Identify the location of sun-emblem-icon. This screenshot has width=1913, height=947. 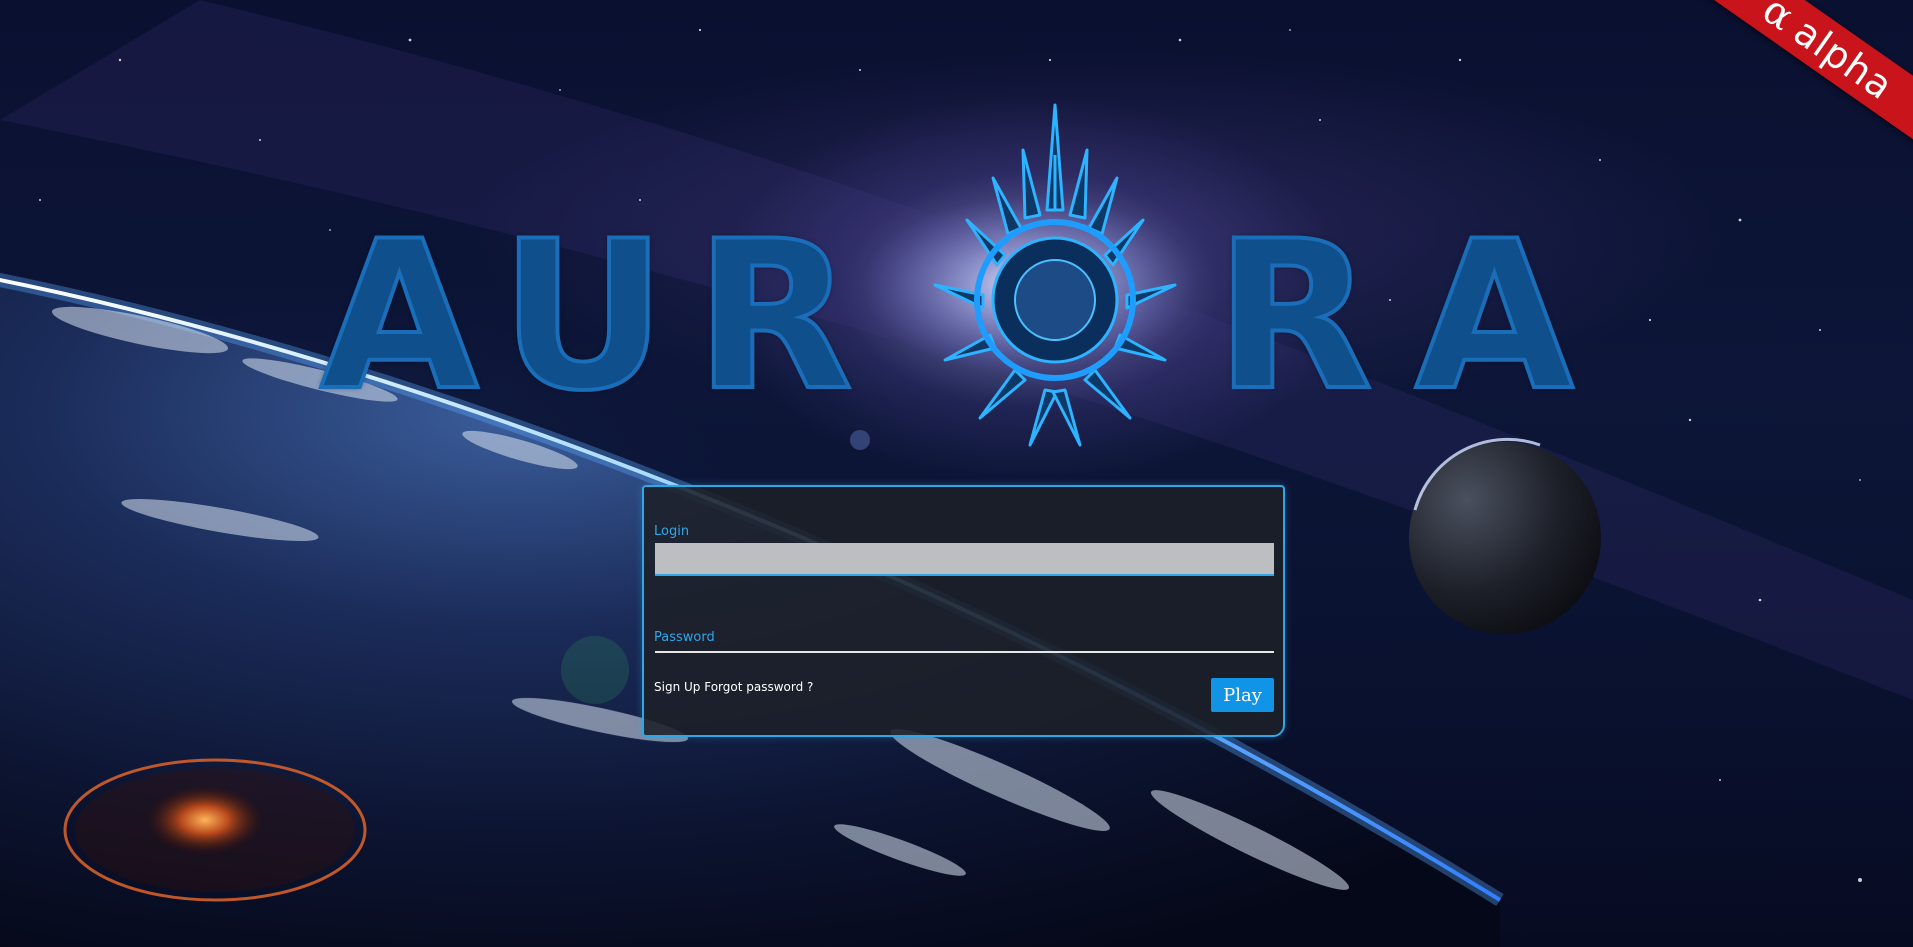
(1055, 275).